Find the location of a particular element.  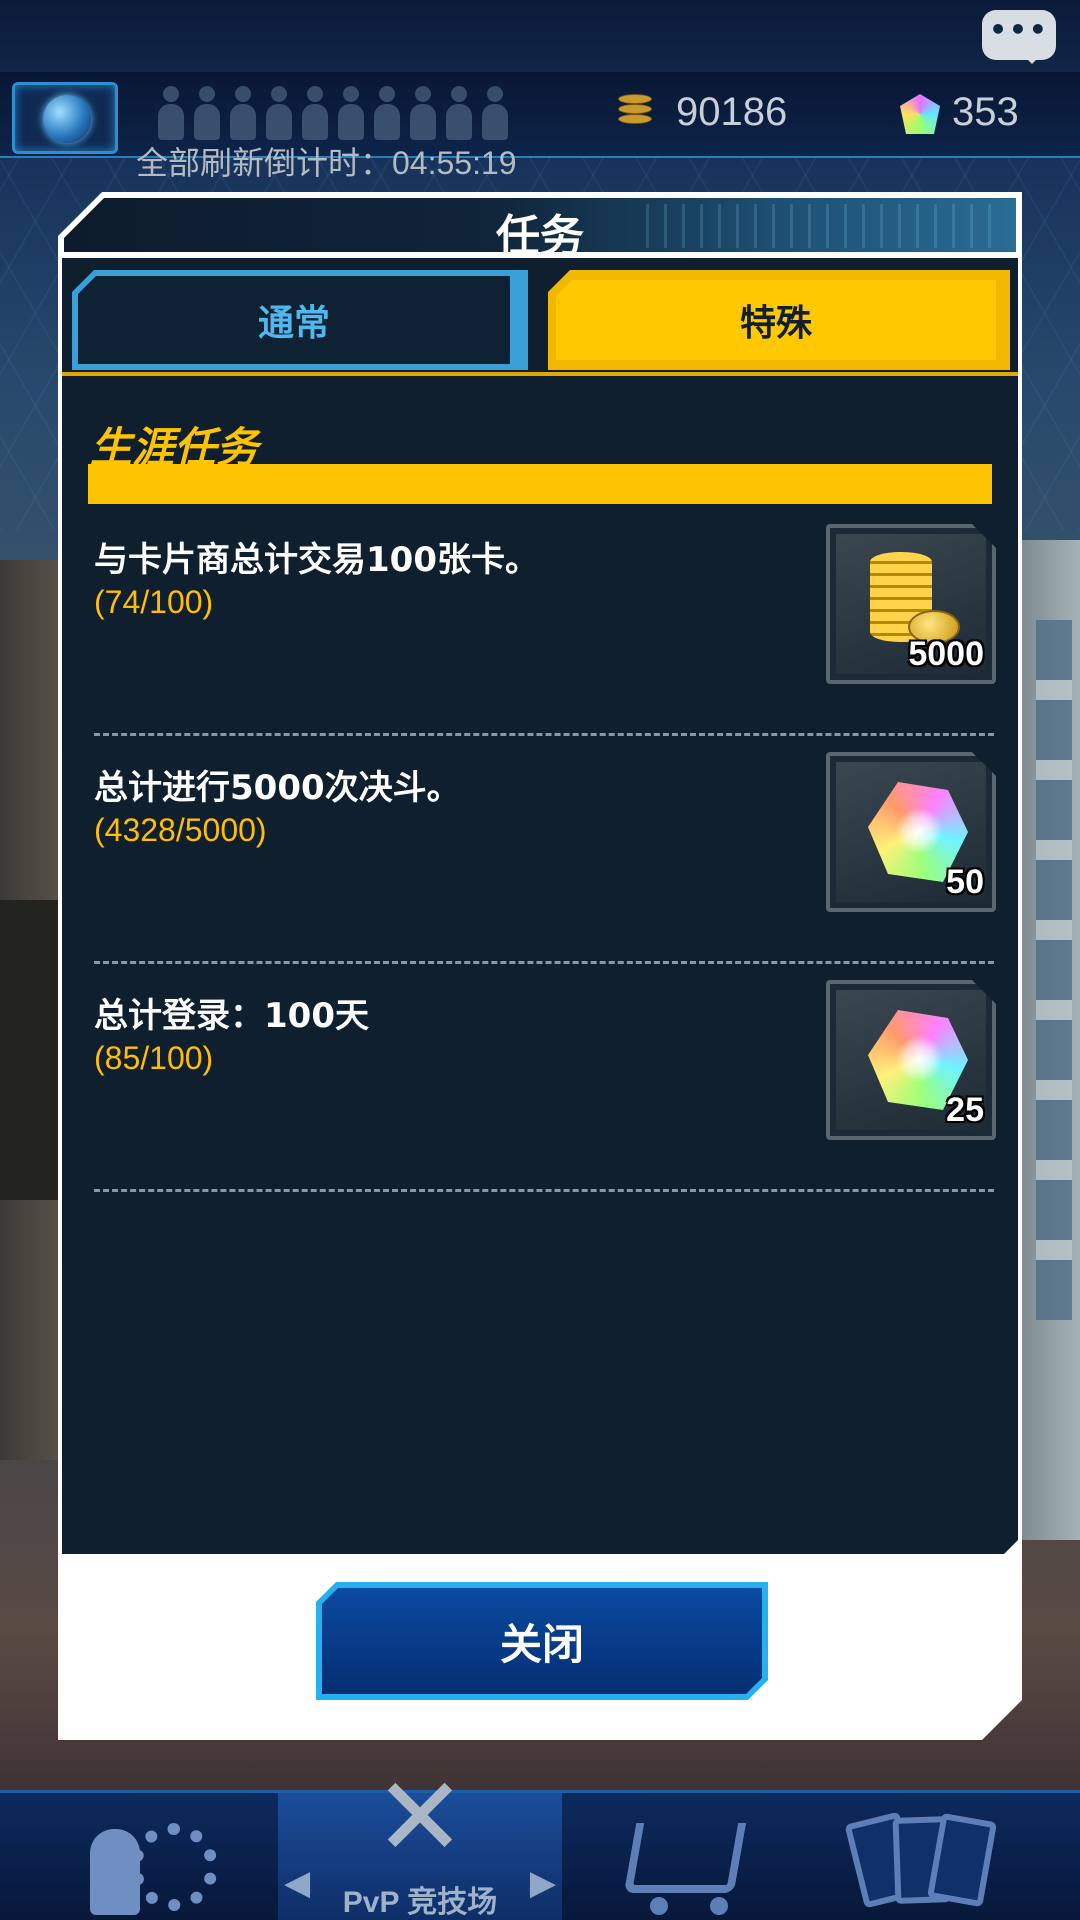

building-left-shadow is located at coordinates (30, 1050).